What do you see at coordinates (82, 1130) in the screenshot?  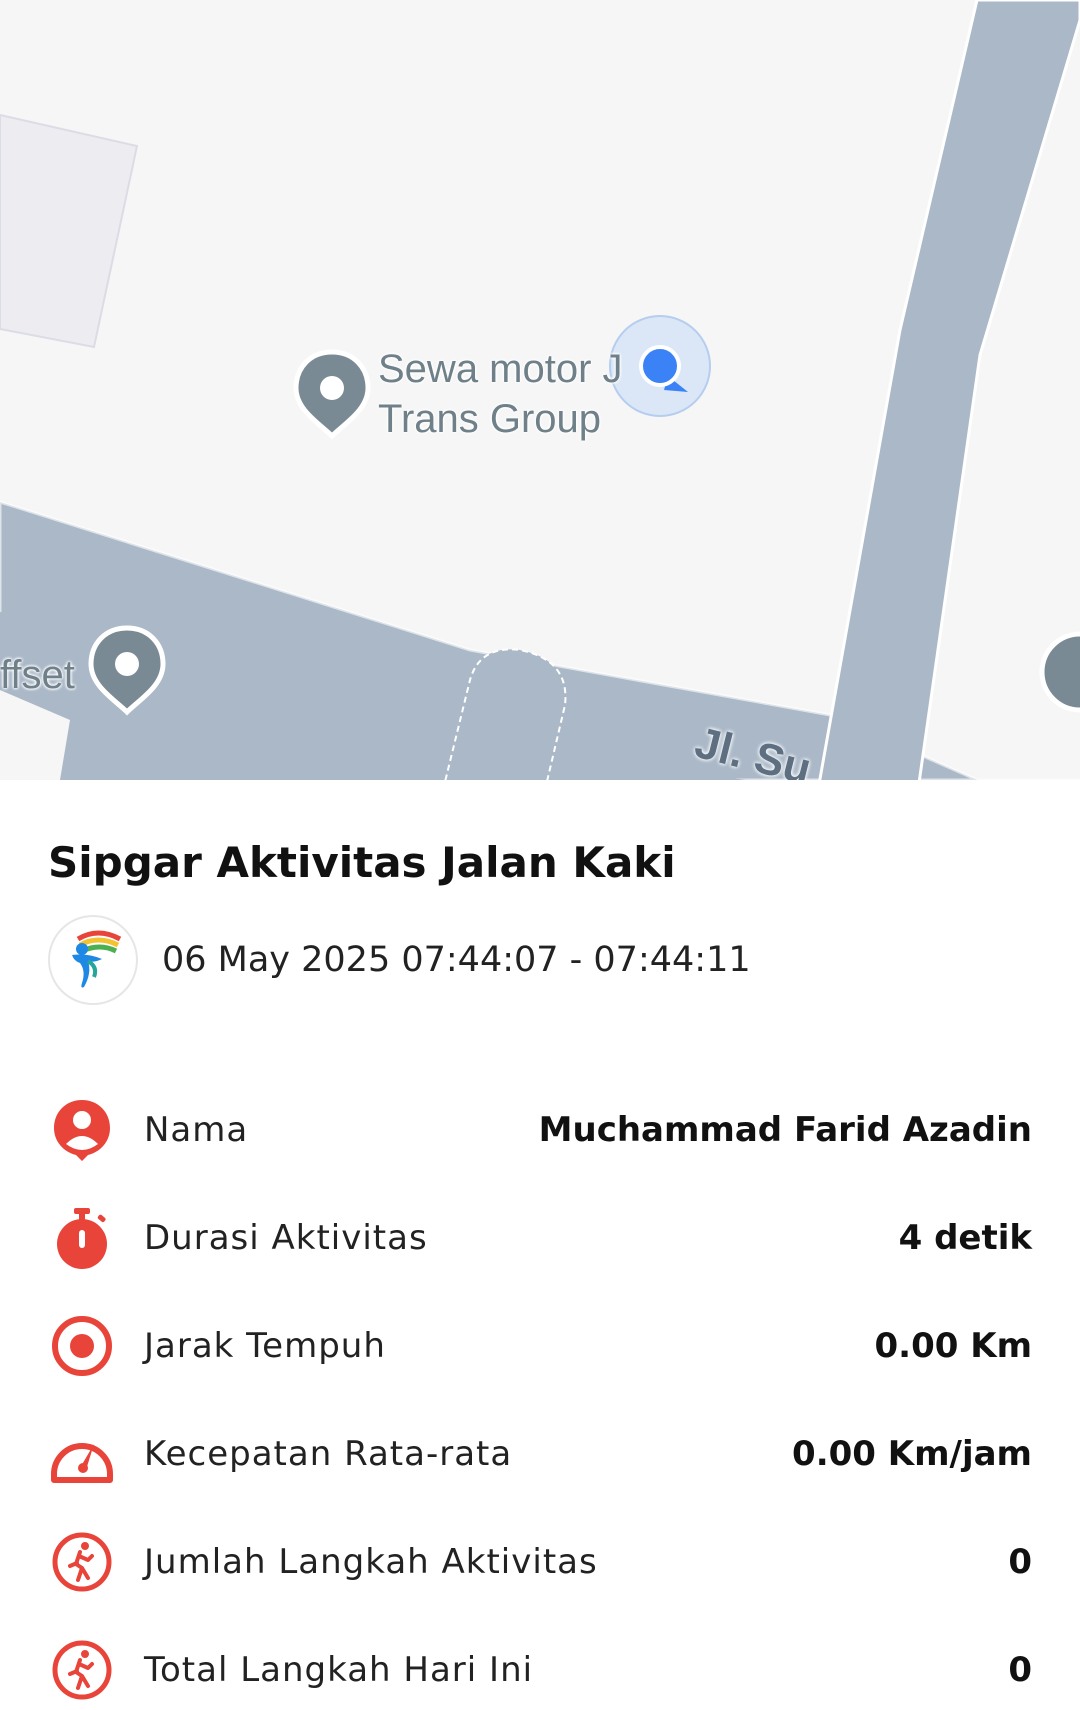 I see `person-pin-icon` at bounding box center [82, 1130].